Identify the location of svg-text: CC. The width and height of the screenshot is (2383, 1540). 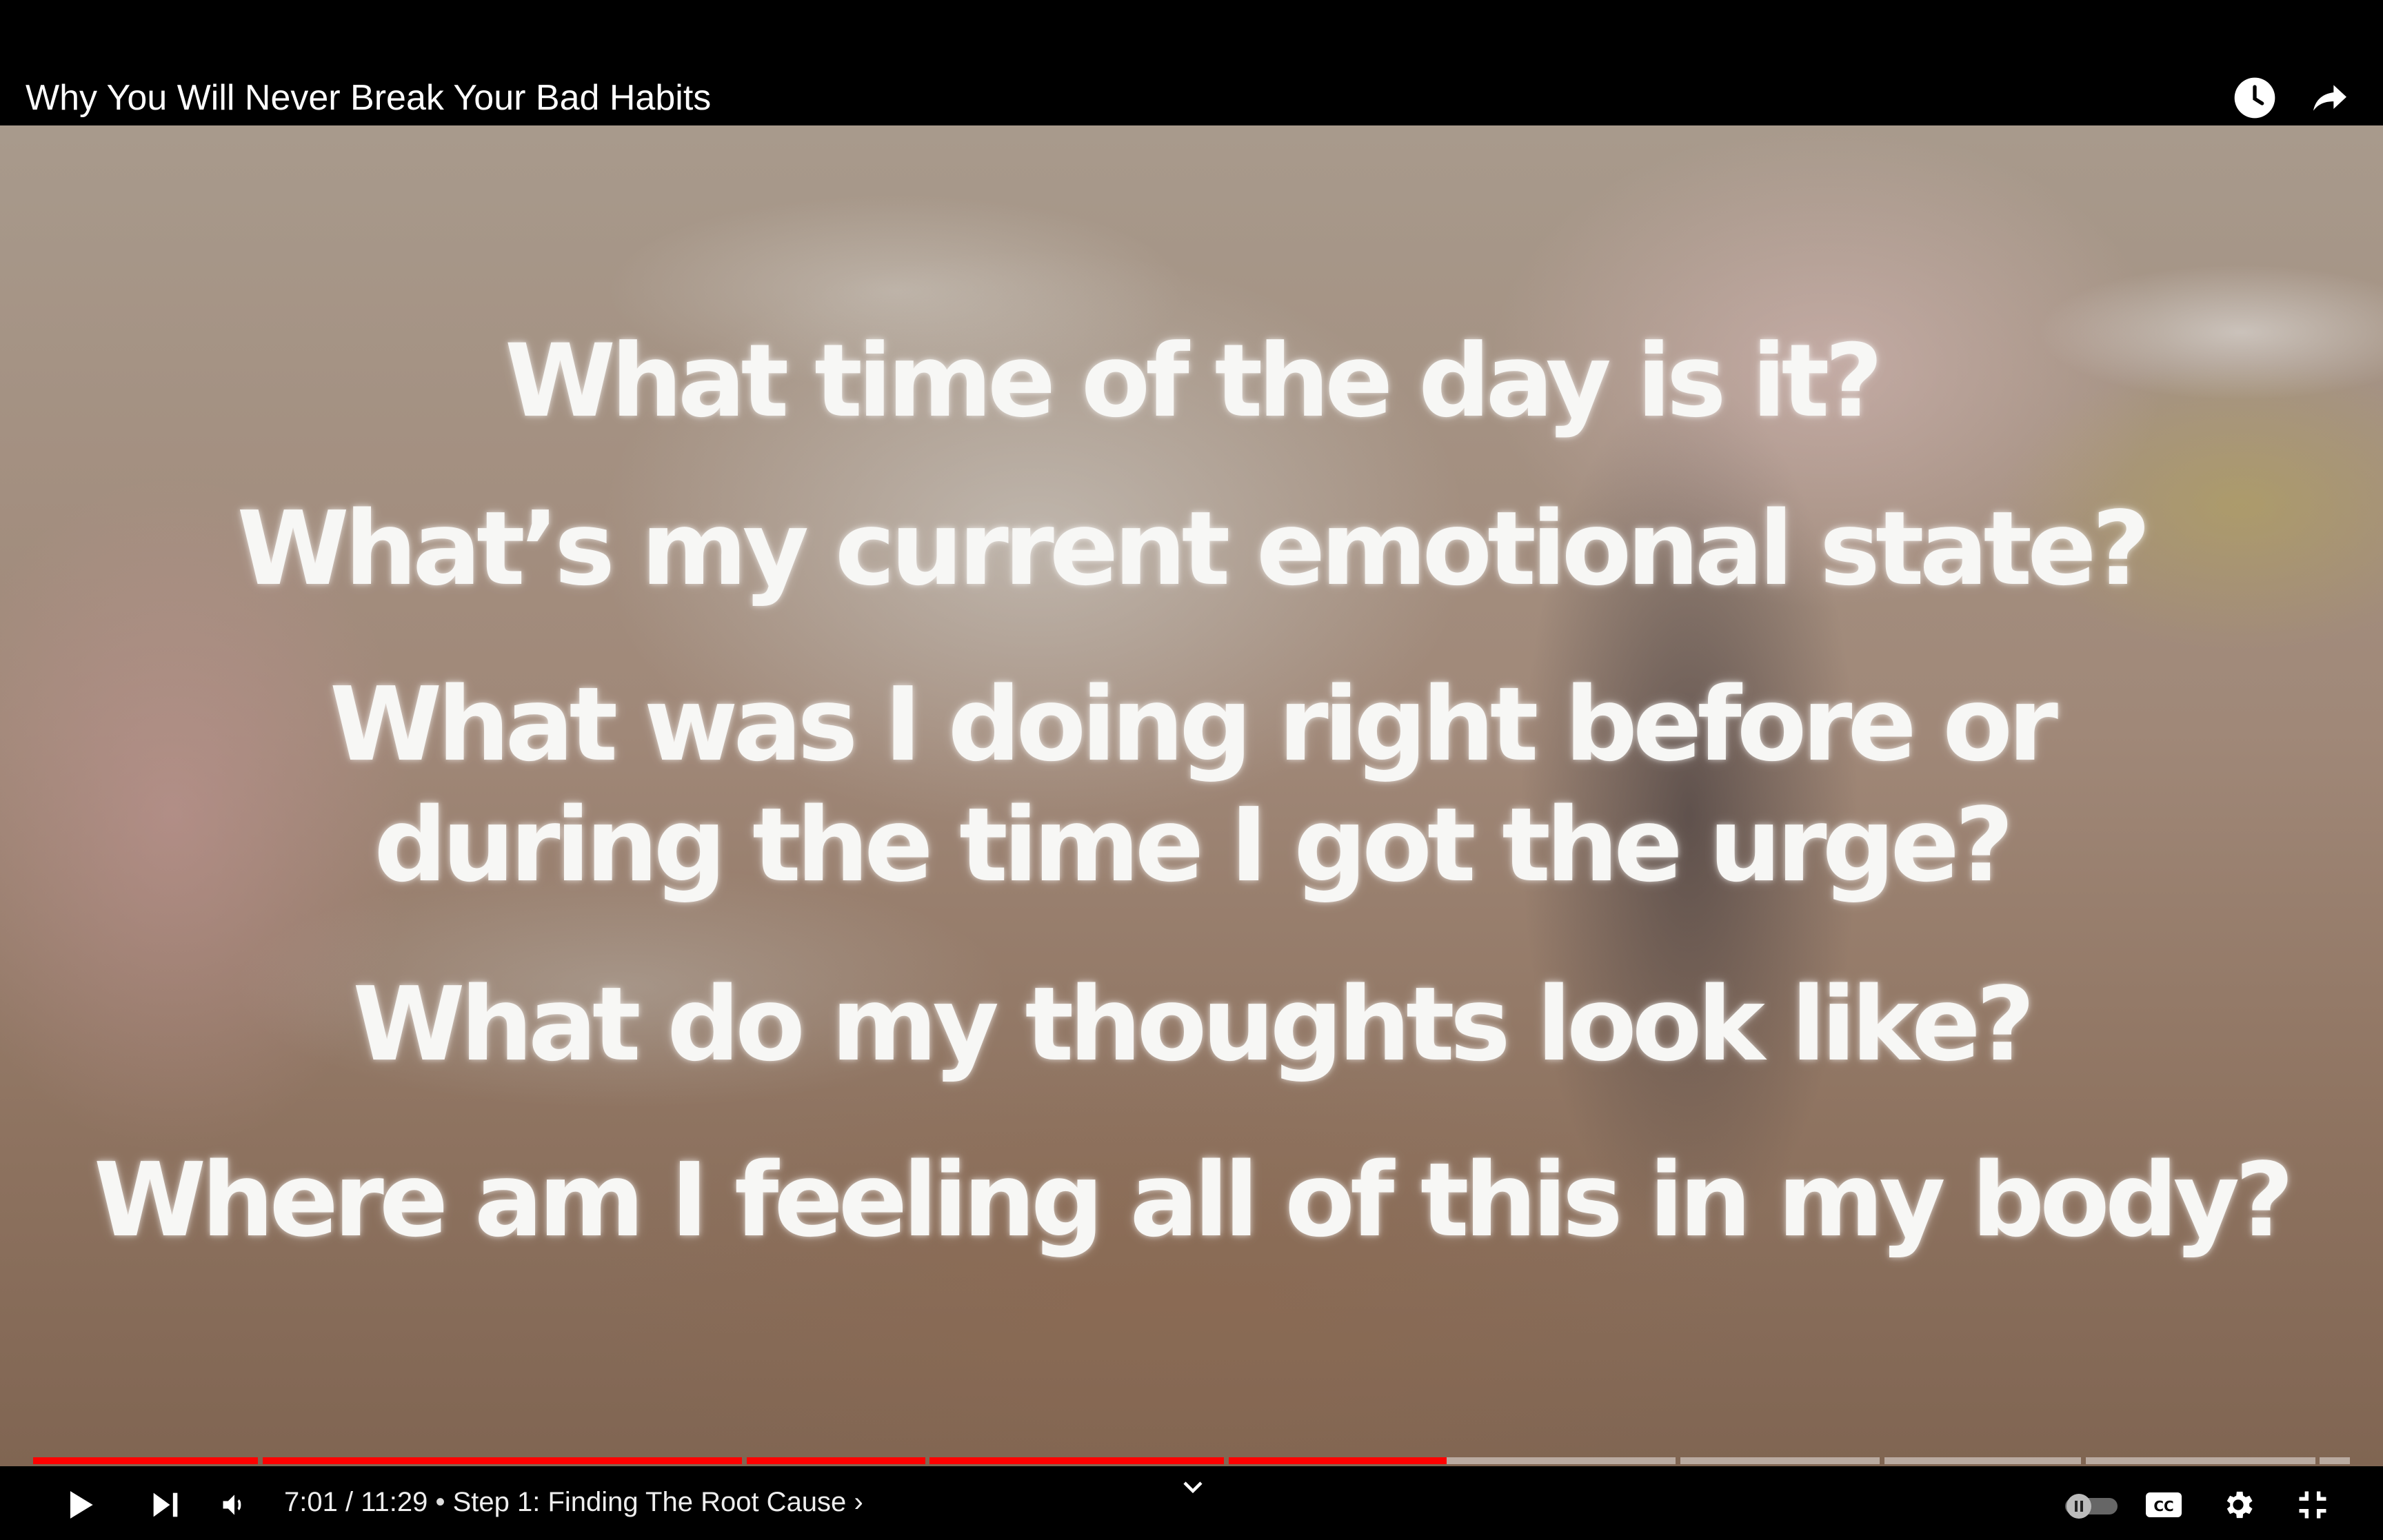
(2163, 1506).